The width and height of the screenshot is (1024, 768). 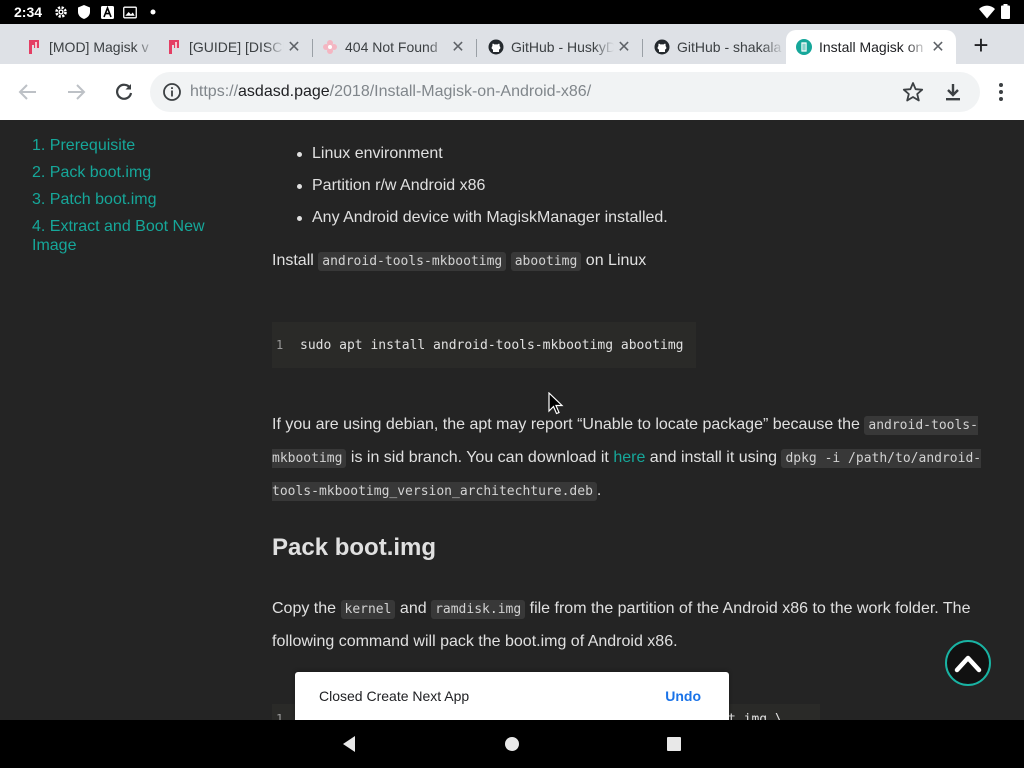 I want to click on snackbar-message: Closed Create Next App, so click(x=394, y=696).